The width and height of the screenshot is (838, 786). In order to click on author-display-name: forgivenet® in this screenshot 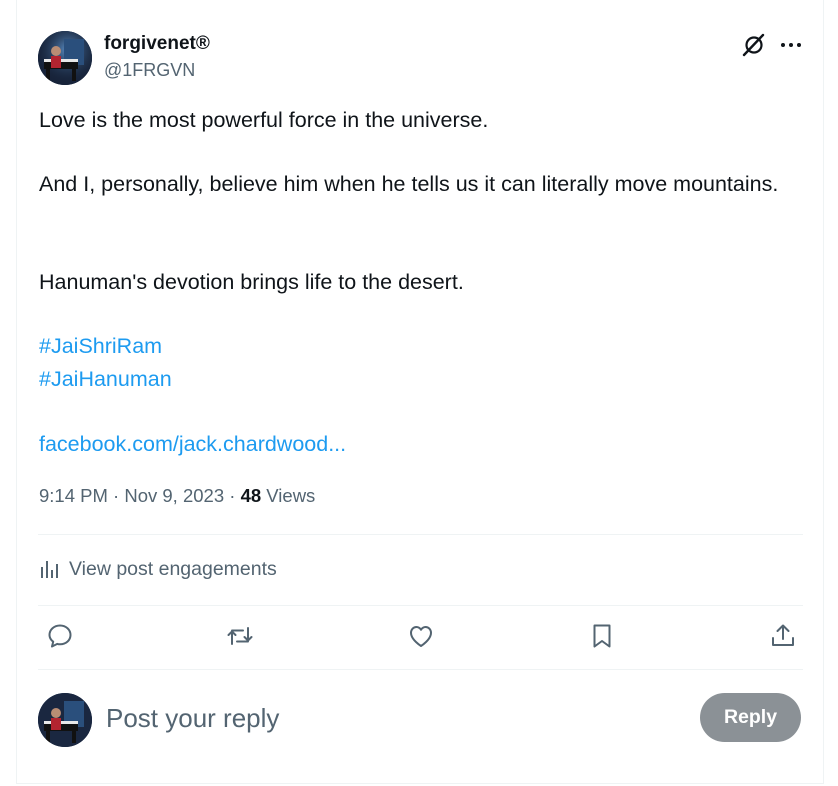, I will do `click(157, 44)`.